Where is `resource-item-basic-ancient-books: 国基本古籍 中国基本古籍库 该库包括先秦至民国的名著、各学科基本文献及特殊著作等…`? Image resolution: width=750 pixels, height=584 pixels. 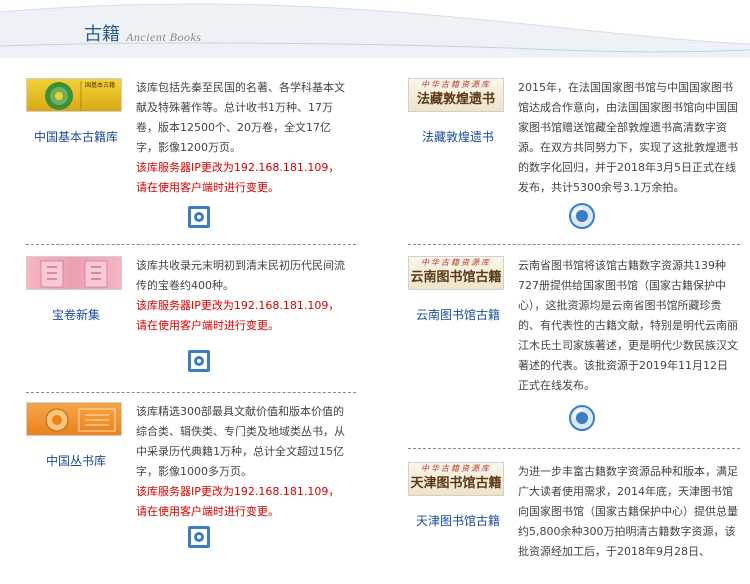 resource-item-basic-ancient-books: 国基本古籍 中国基本古籍库 该库包括先秦至民国的名著、各学科基本文献及特殊著作等… is located at coordinates (191, 159).